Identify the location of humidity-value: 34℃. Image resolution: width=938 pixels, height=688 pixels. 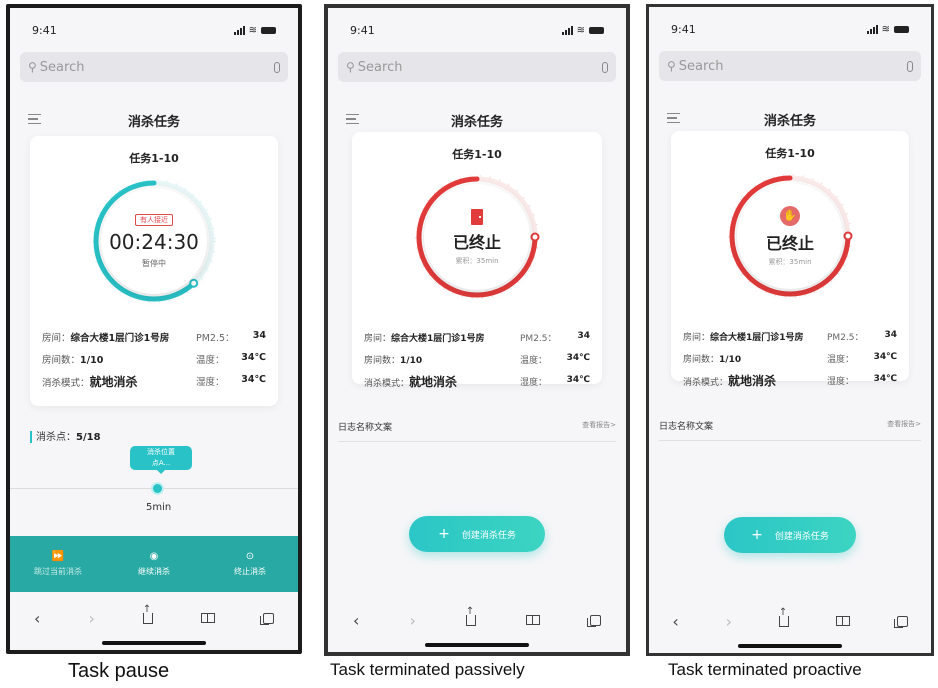
(253, 379).